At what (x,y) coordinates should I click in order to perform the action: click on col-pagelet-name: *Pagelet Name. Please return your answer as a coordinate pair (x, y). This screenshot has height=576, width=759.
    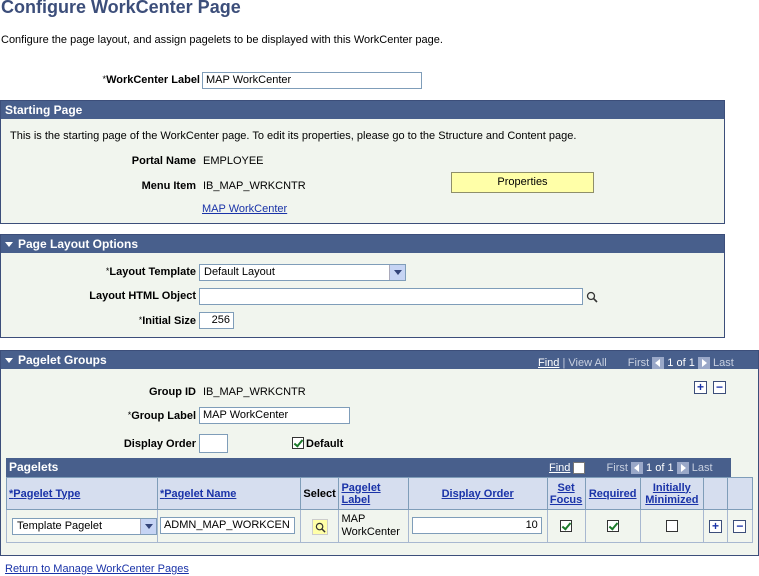
    Looking at the image, I should click on (228, 493).